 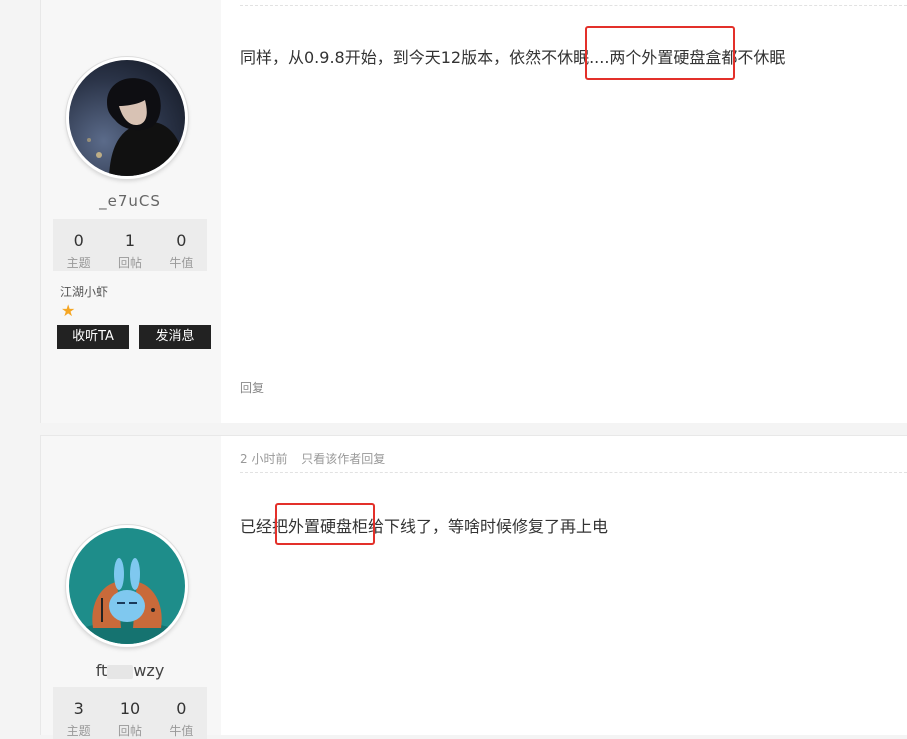 I want to click on author-panel: ft wzy 3 主题 10 回帖 0 牛值, so click(x=131, y=587).